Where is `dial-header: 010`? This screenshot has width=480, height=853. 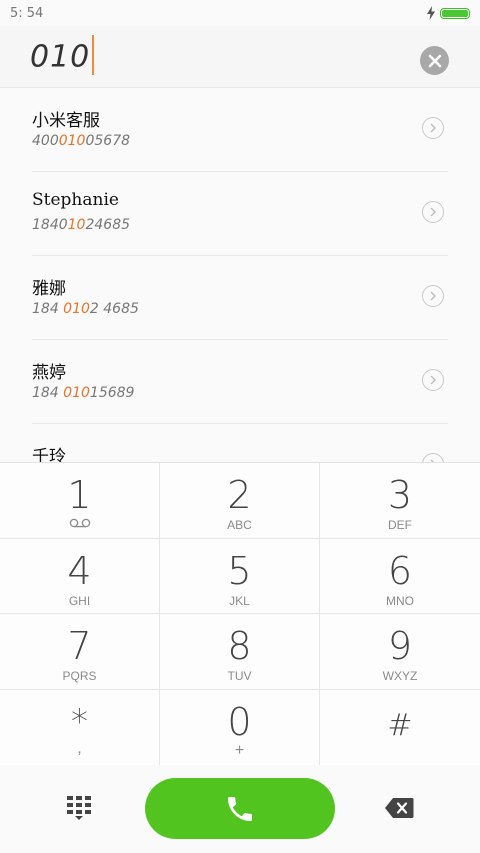 dial-header: 010 is located at coordinates (240, 57).